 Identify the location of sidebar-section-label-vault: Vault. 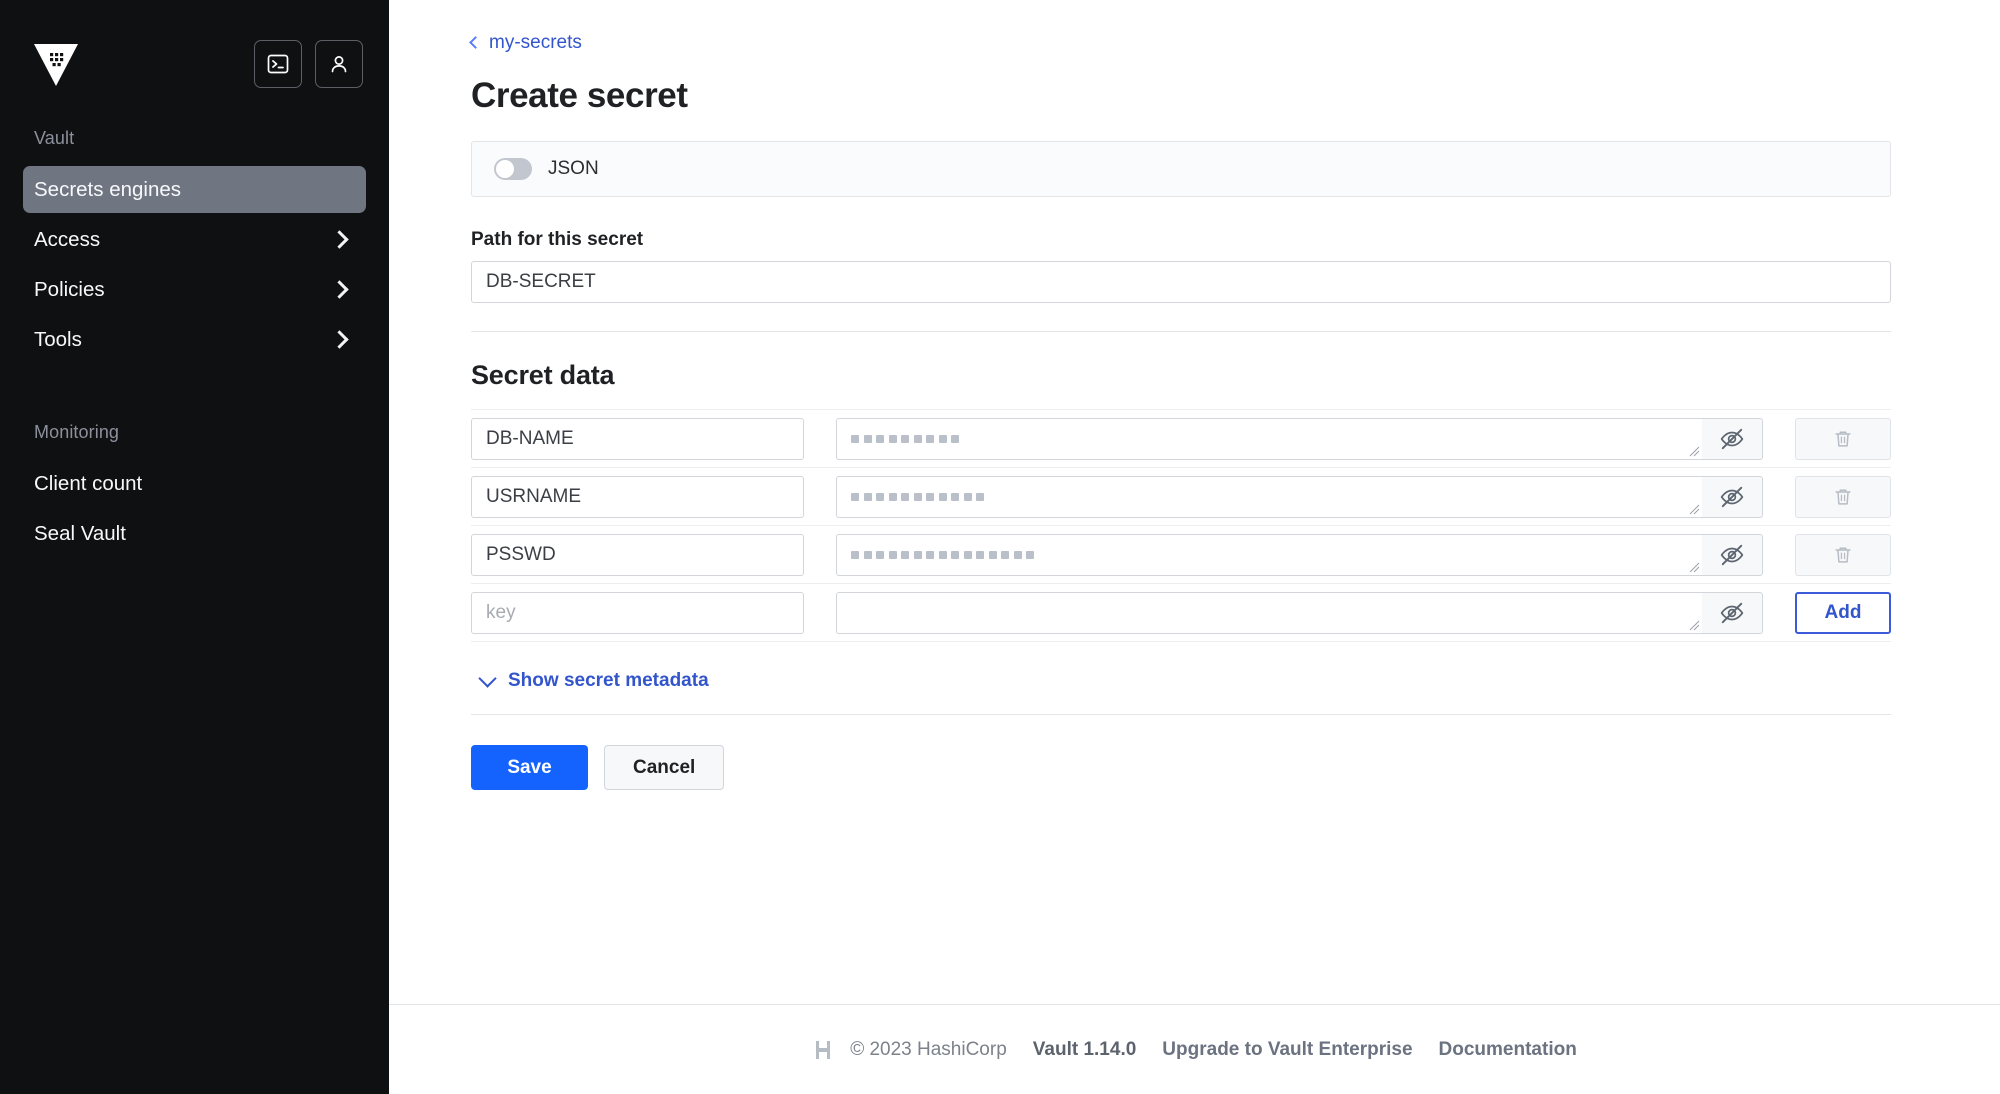
(54, 138).